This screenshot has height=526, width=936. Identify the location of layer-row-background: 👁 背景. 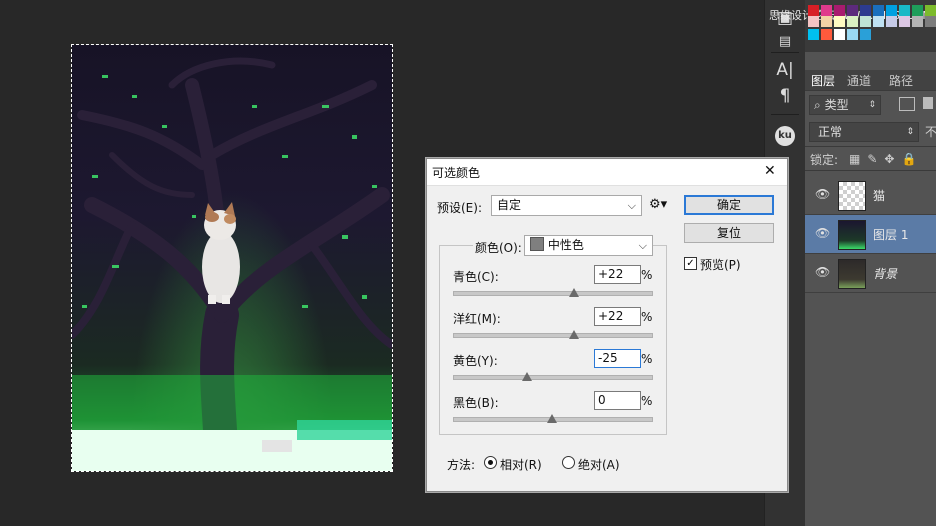
(870, 273).